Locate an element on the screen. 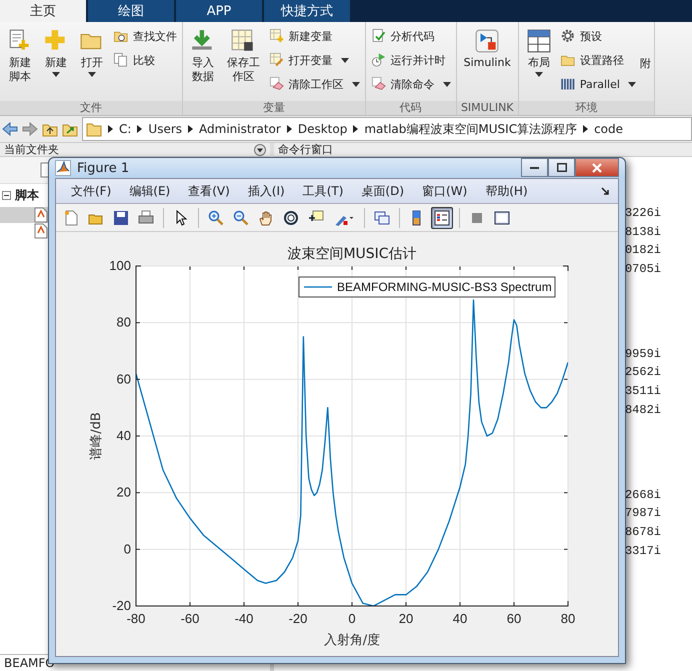  menu-item: 文件(F) is located at coordinates (91, 191).